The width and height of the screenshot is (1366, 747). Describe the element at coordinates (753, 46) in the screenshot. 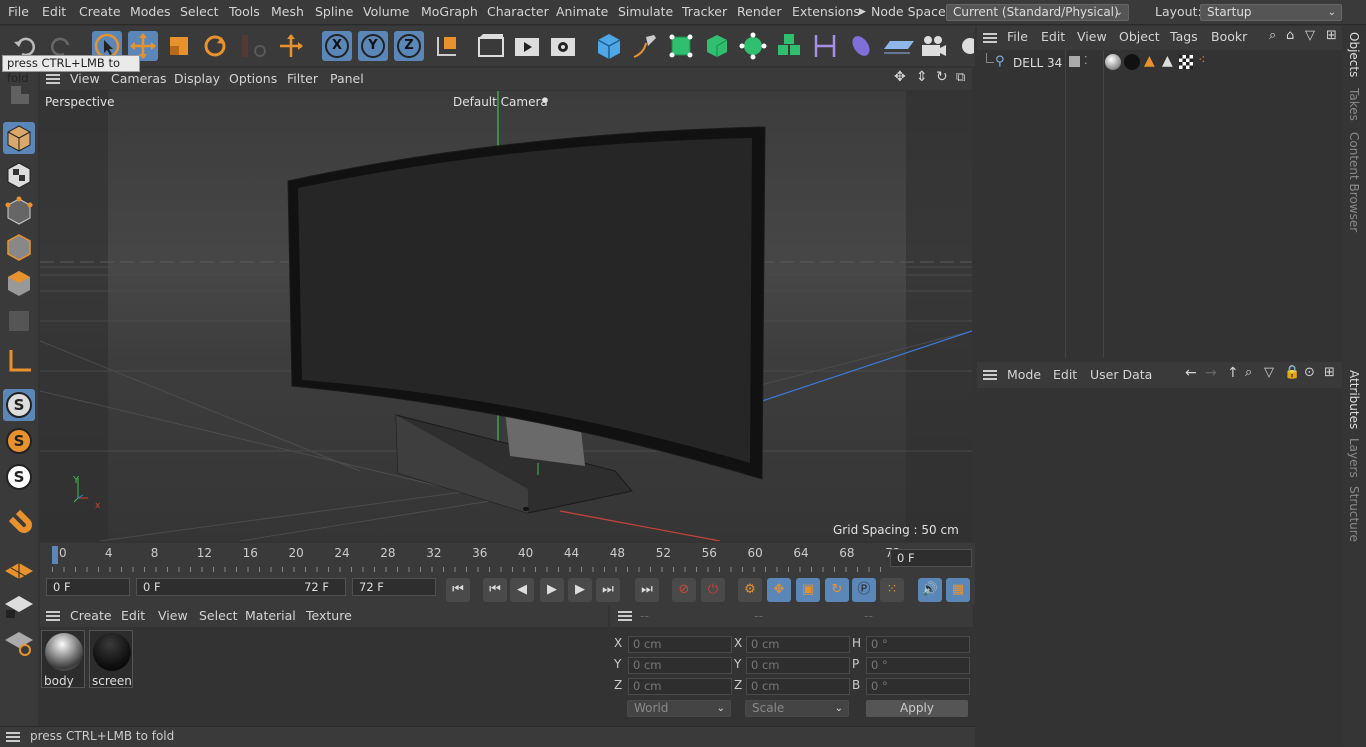

I see `cloner-icon` at that location.